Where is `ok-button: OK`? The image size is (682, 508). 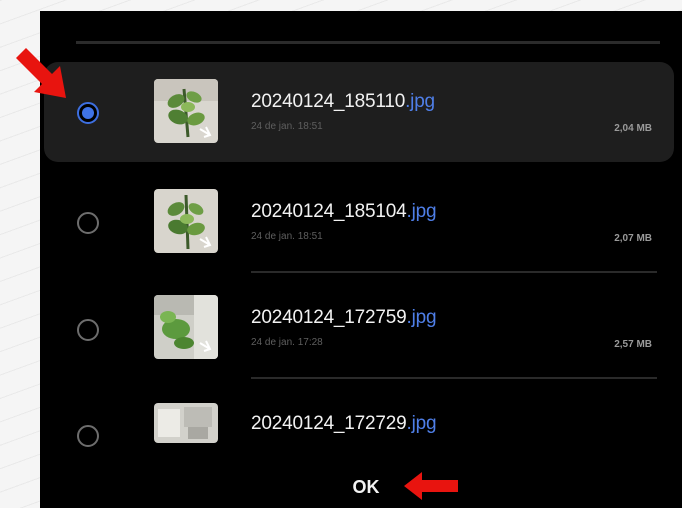 ok-button: OK is located at coordinates (366, 487).